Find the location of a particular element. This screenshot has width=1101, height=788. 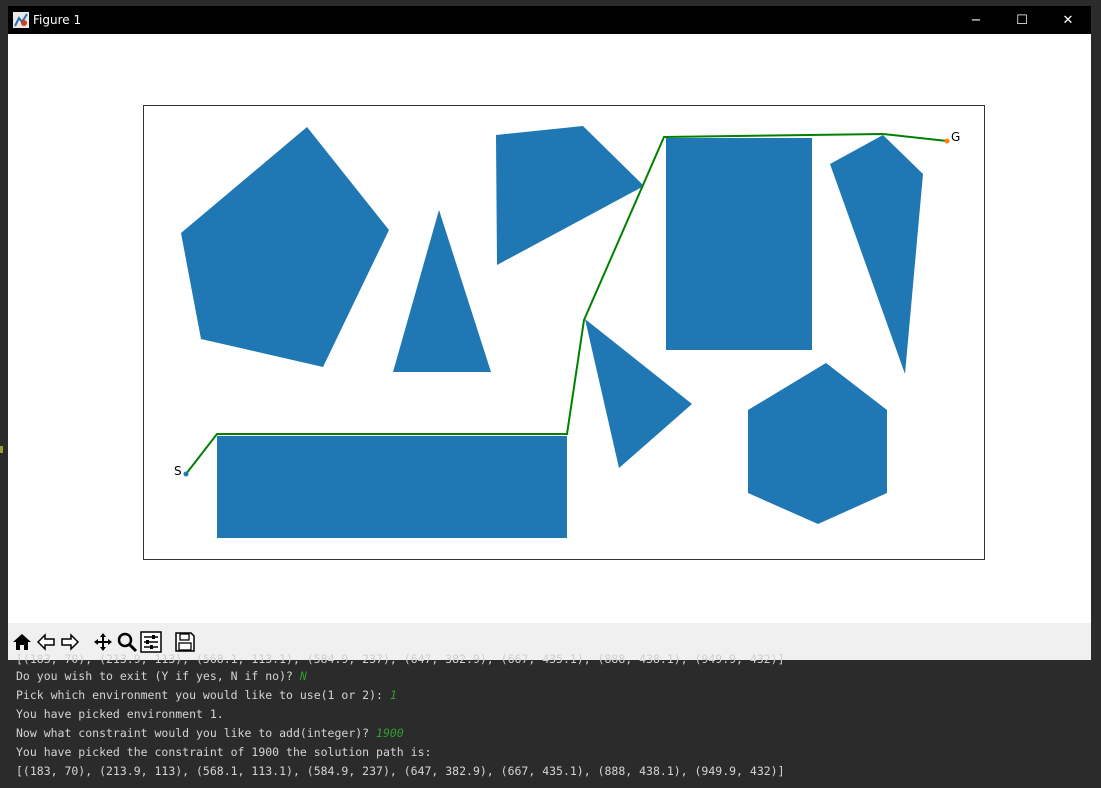

triangle-obstacle is located at coordinates (442, 291).